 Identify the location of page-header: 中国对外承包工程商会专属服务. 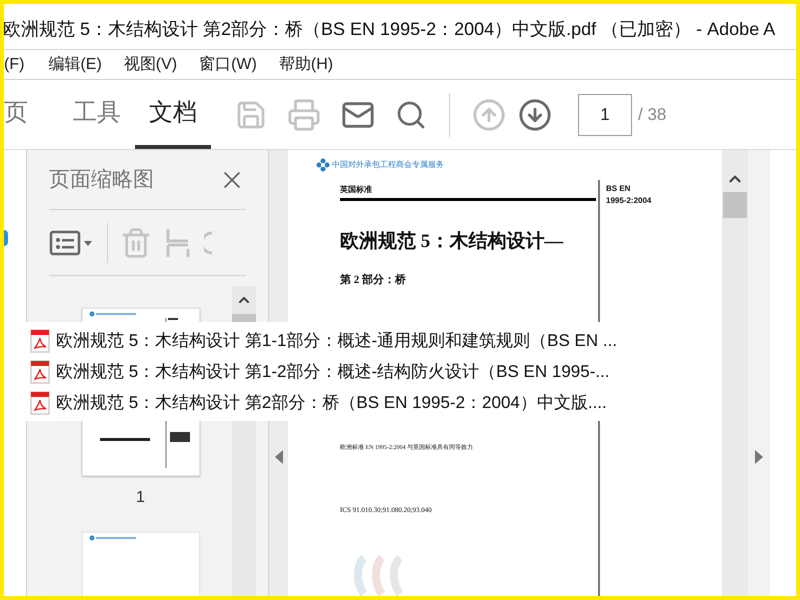
(388, 165).